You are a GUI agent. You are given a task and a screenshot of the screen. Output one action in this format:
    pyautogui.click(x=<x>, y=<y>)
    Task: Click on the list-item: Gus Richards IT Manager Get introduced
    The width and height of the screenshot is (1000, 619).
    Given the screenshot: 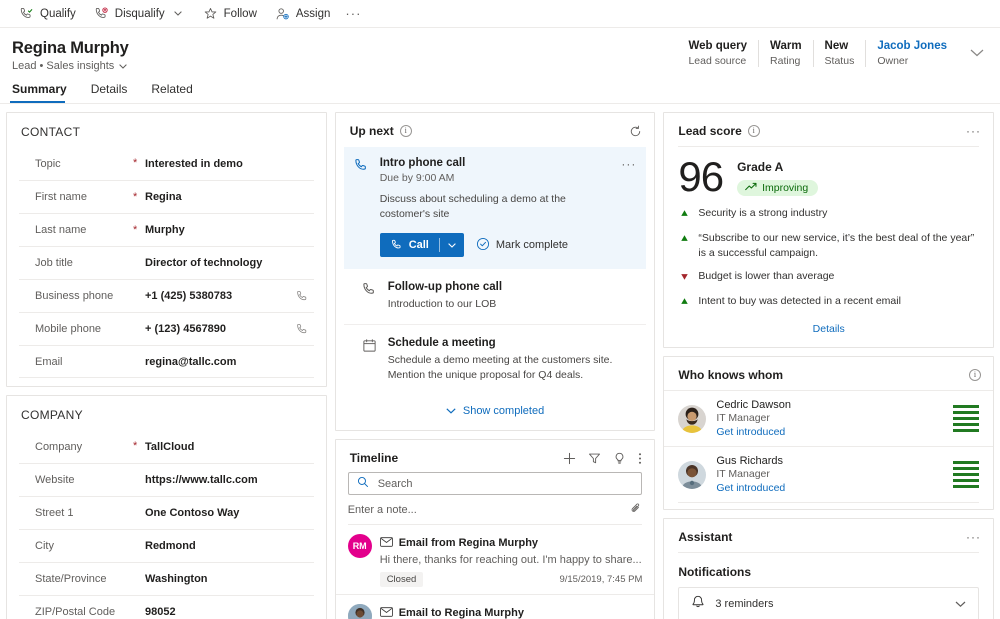 What is the action you would take?
    pyautogui.click(x=829, y=474)
    